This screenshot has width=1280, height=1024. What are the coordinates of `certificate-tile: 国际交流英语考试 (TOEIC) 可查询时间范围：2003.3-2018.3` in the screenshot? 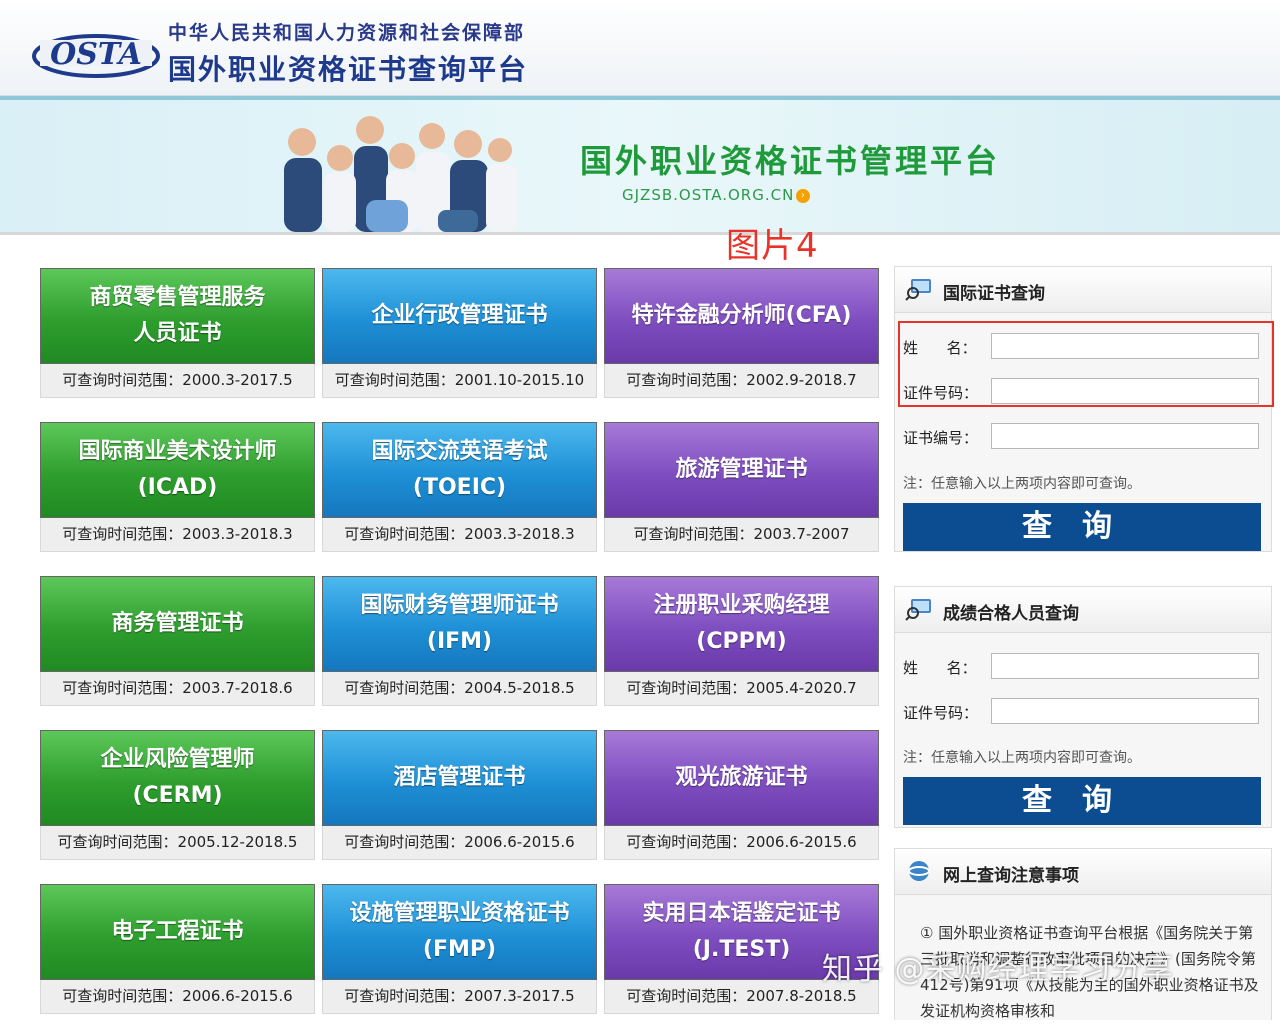 It's located at (459, 488).